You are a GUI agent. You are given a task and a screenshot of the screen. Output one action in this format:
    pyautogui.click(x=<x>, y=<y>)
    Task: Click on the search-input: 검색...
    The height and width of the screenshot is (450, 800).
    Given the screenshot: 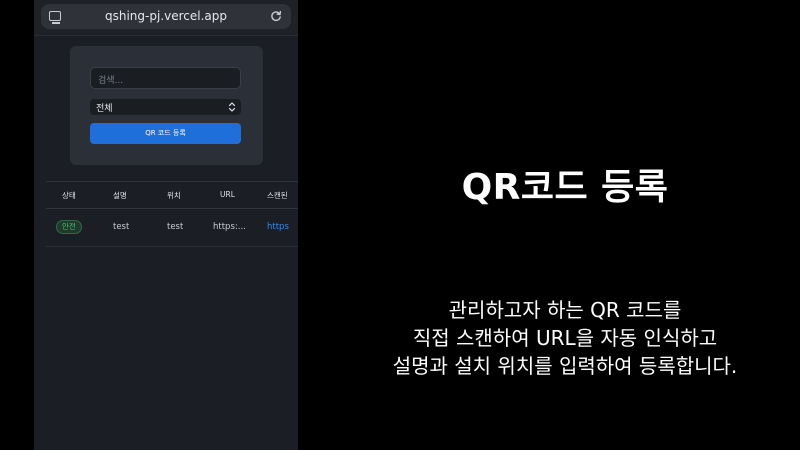 What is the action you would take?
    pyautogui.click(x=165, y=78)
    